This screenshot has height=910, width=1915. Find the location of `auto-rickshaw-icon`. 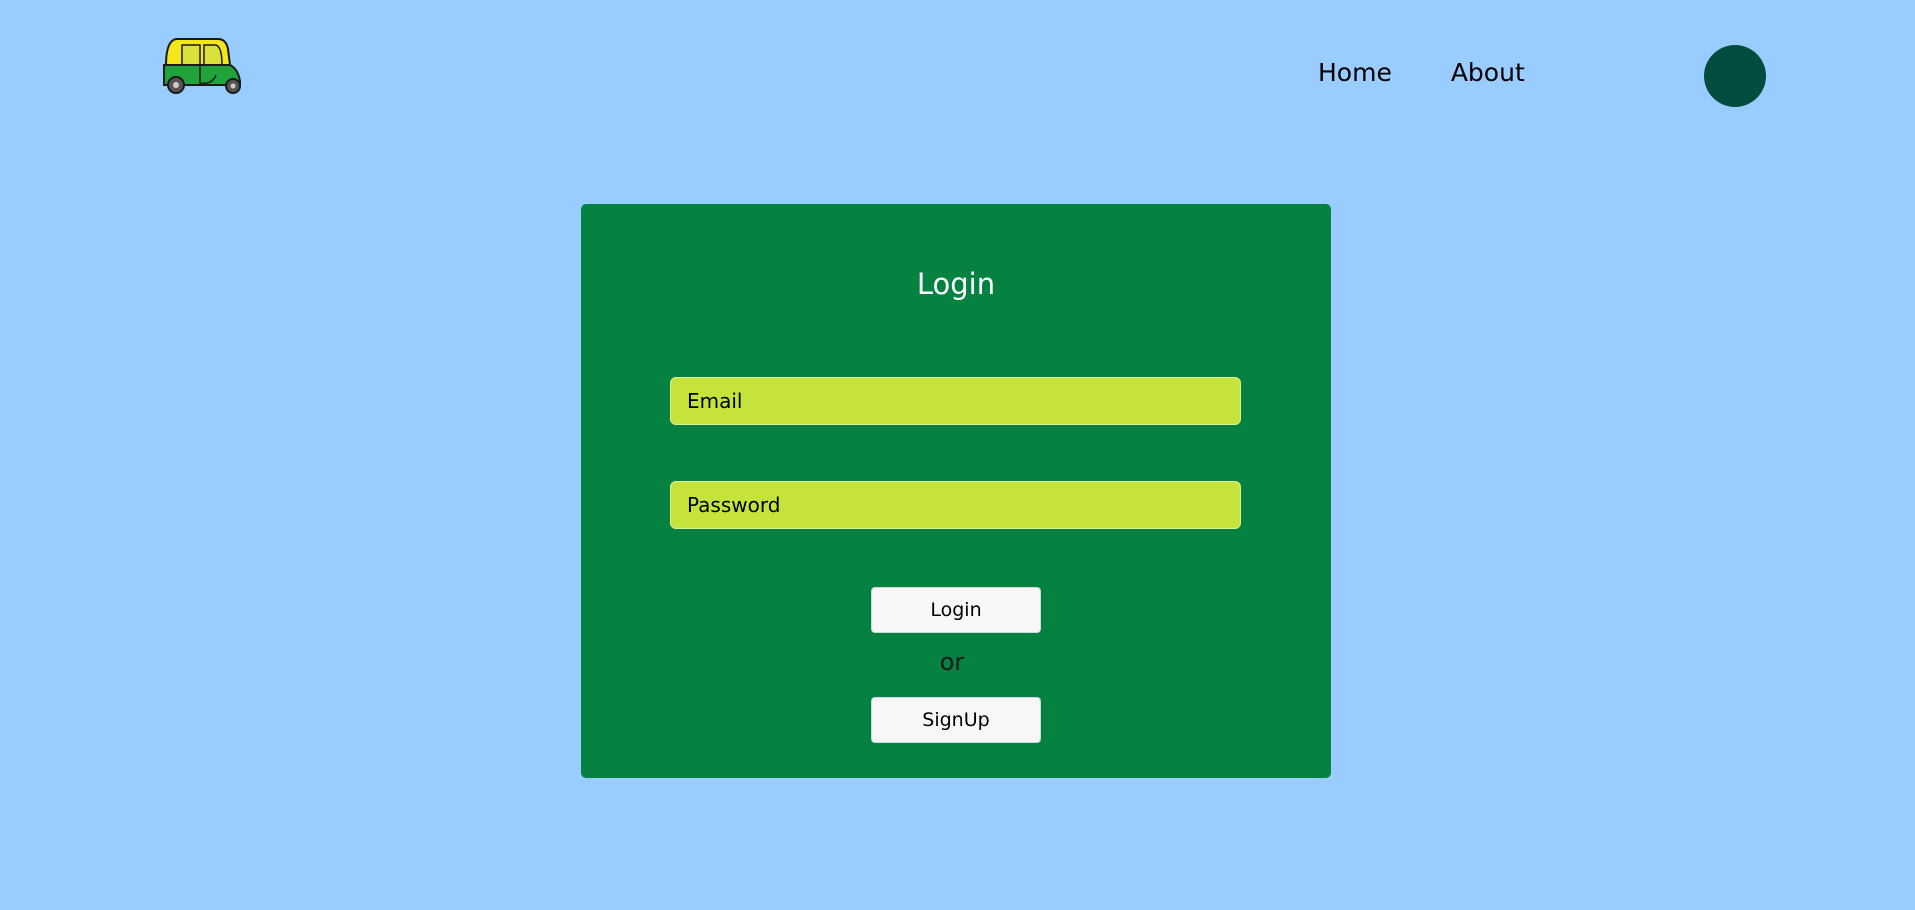

auto-rickshaw-icon is located at coordinates (202, 66).